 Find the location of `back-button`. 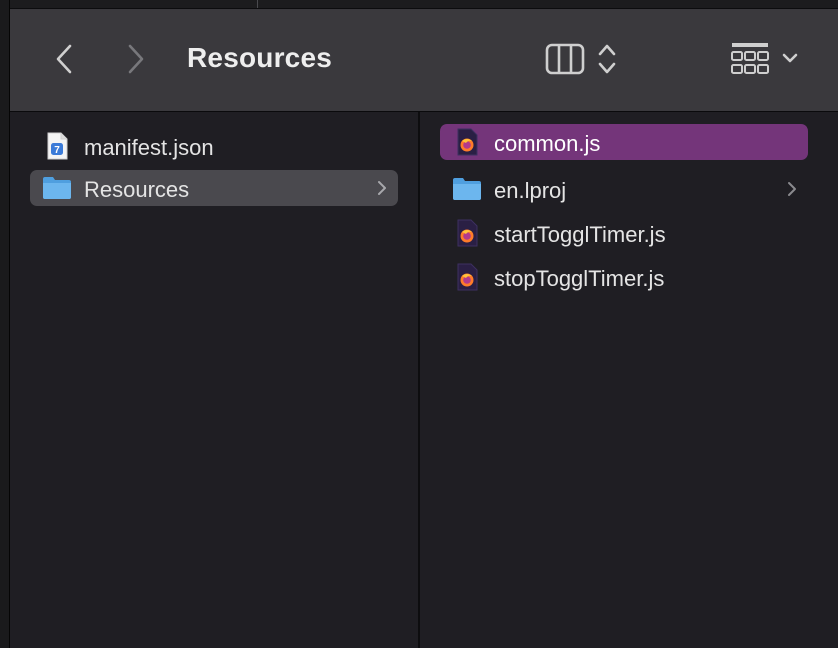

back-button is located at coordinates (64, 59).